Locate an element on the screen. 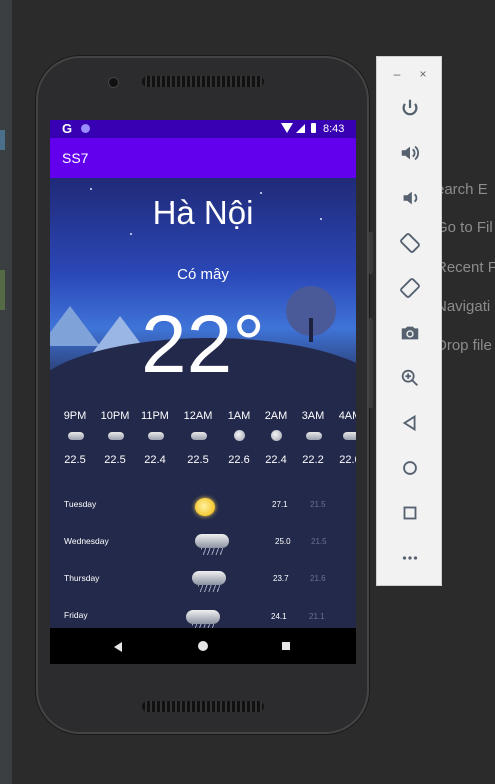 This screenshot has height=784, width=495. ide-hint-recent-files: Recent F is located at coordinates (465, 267).